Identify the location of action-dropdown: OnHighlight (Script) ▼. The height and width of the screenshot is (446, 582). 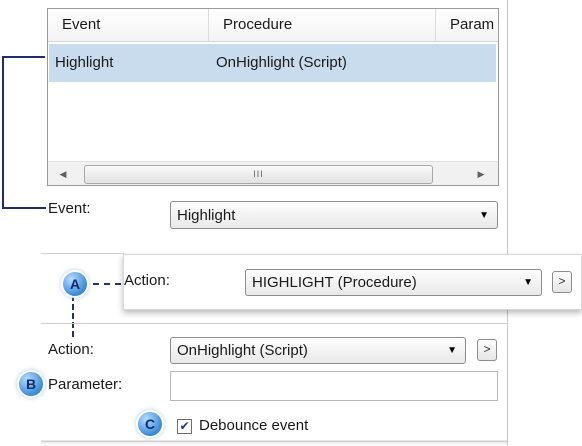
(318, 350).